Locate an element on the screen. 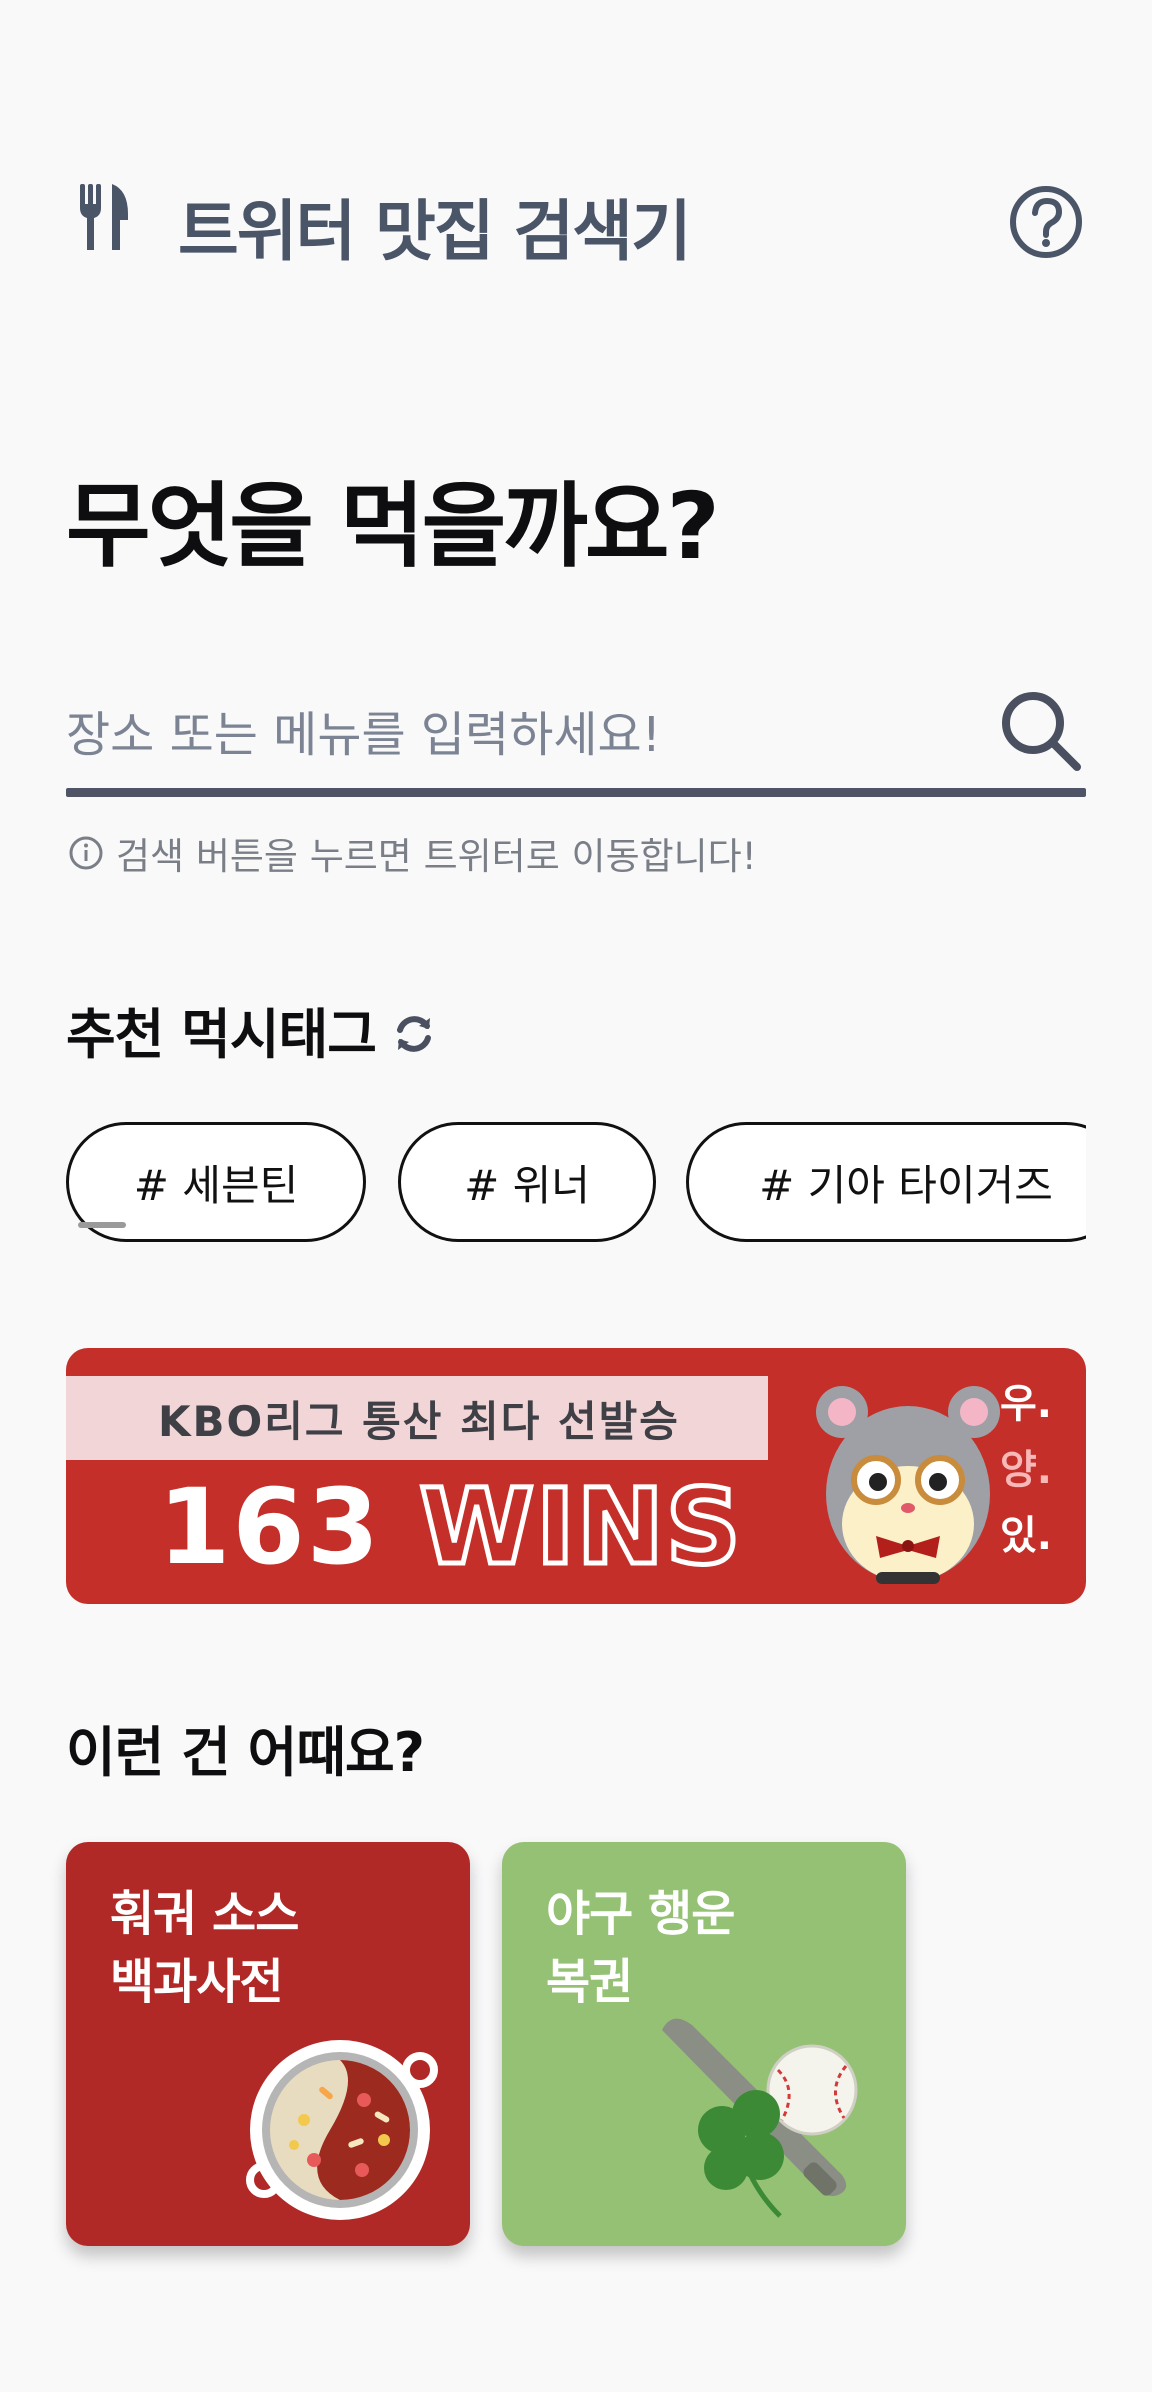 This screenshot has height=2392, width=1152. app-title: 트위터 맛집 검색기 is located at coordinates (435, 231).